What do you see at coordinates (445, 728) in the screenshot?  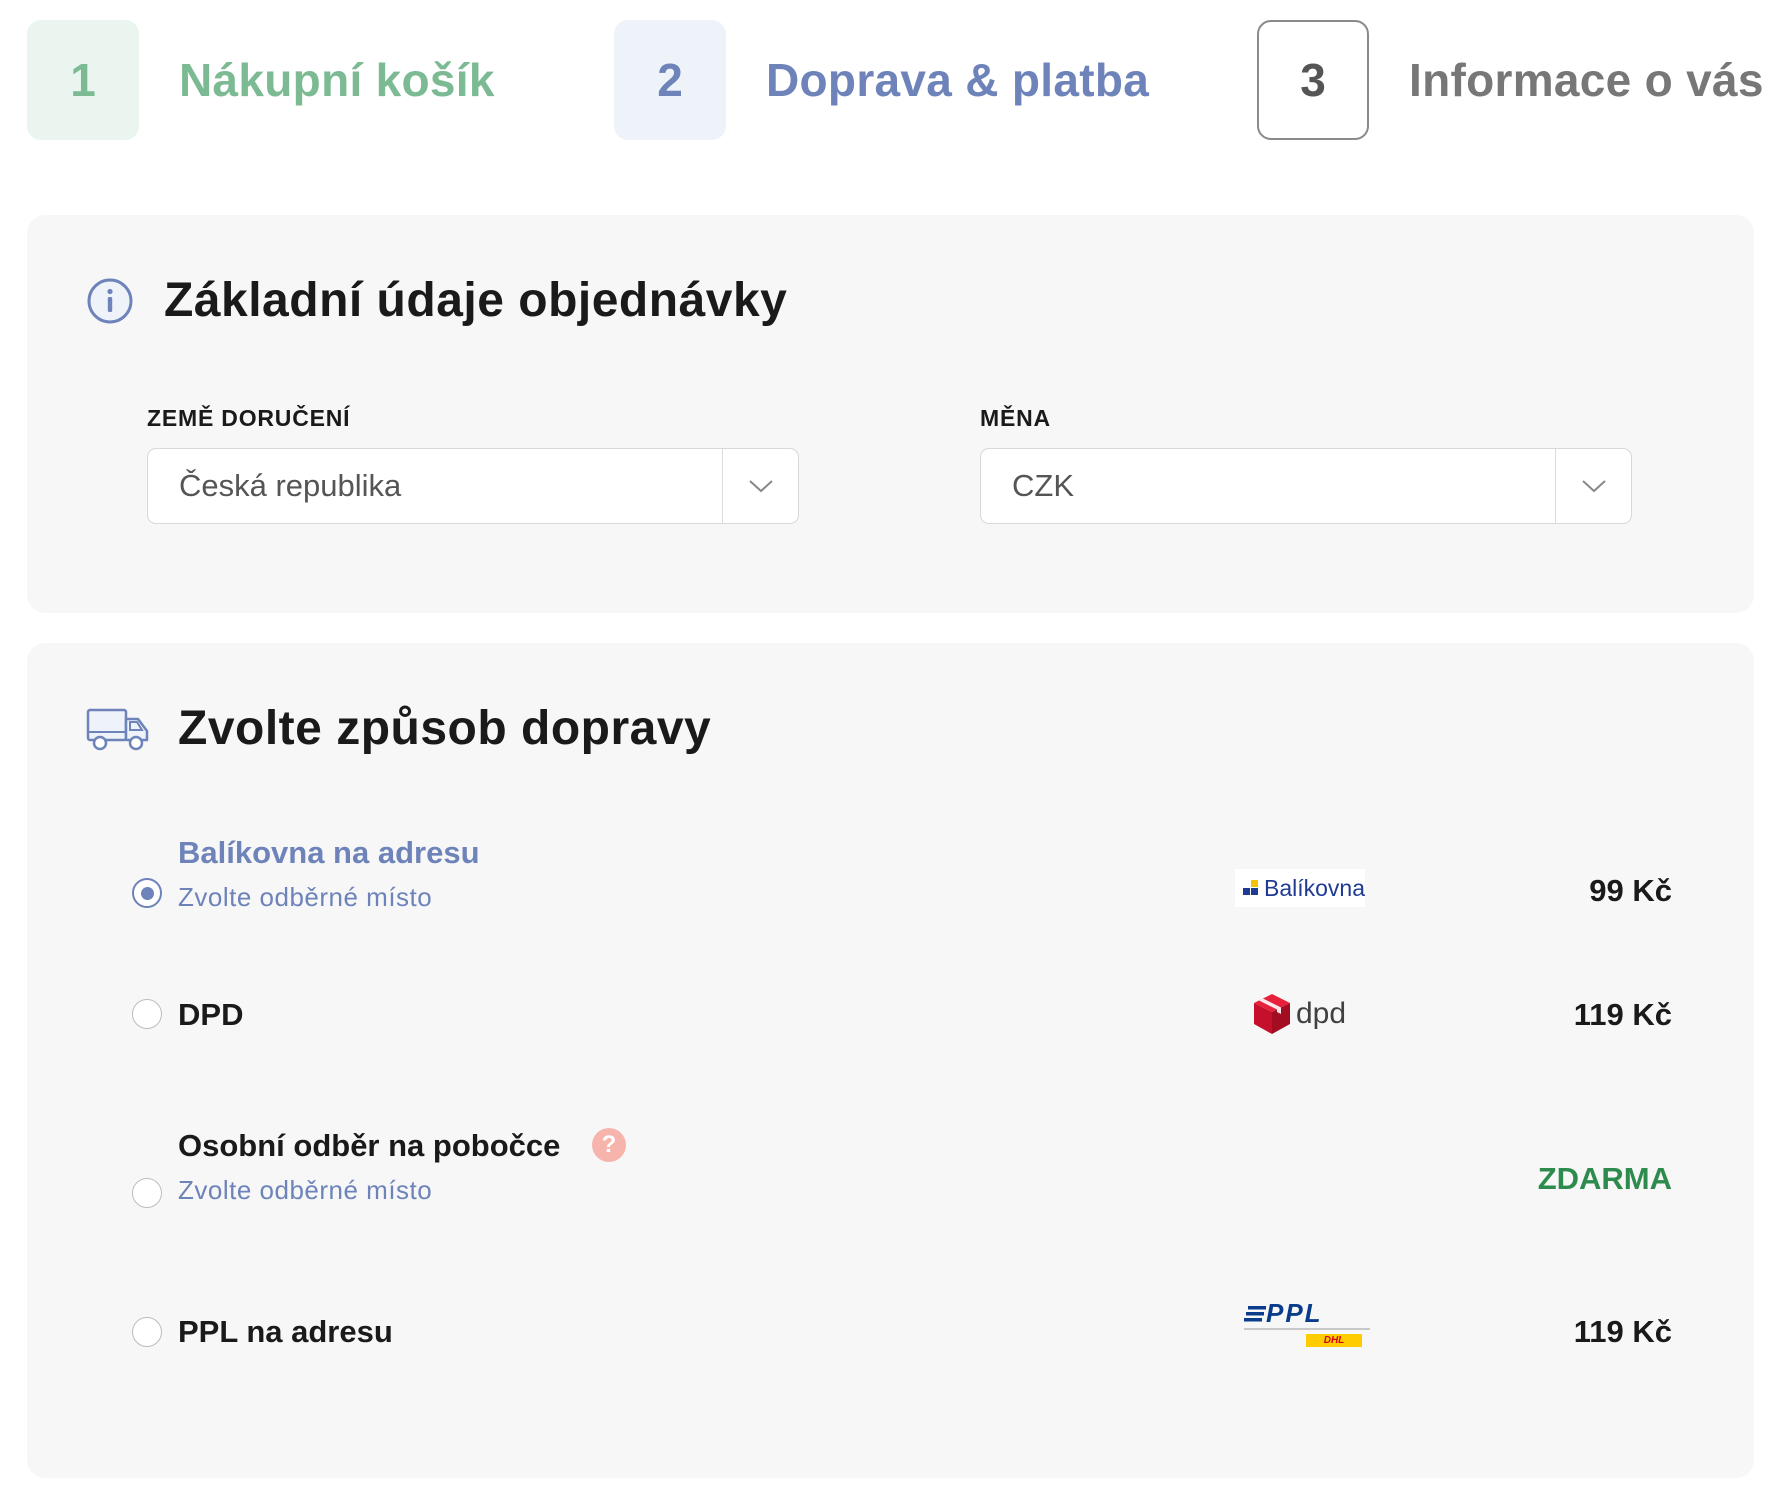 I see `shipping-title: Zvolte způsob dopravy` at bounding box center [445, 728].